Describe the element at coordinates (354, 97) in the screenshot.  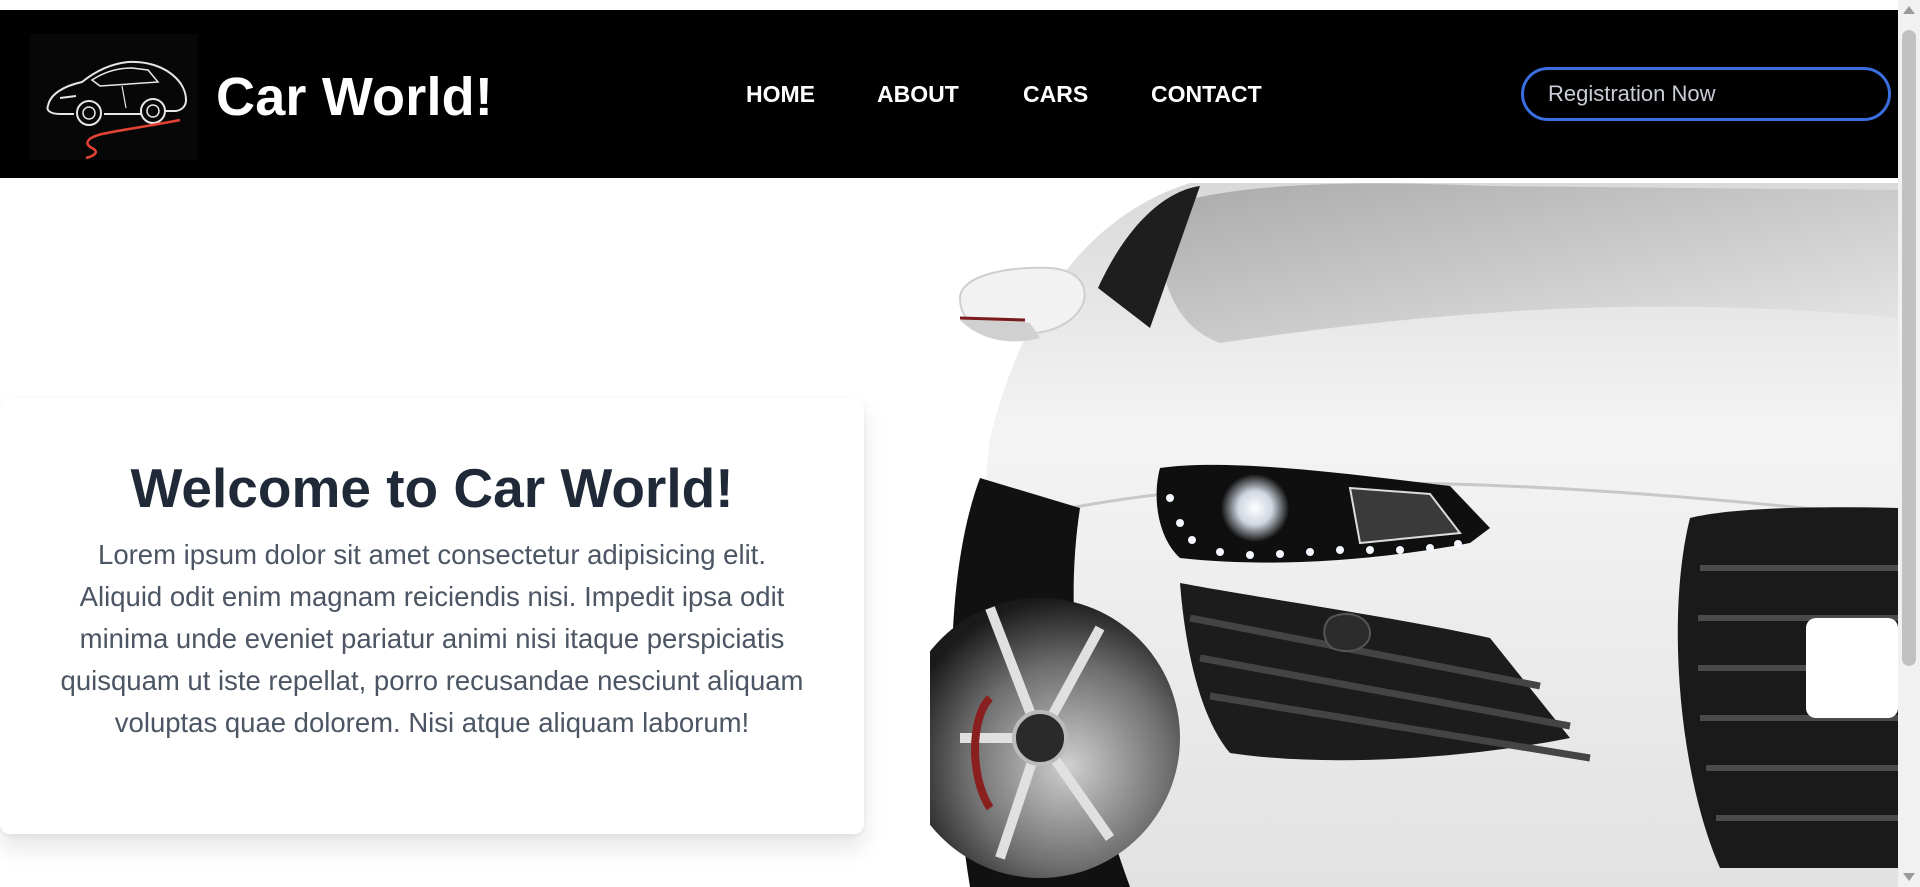
I see `brand-title: Car World!` at that location.